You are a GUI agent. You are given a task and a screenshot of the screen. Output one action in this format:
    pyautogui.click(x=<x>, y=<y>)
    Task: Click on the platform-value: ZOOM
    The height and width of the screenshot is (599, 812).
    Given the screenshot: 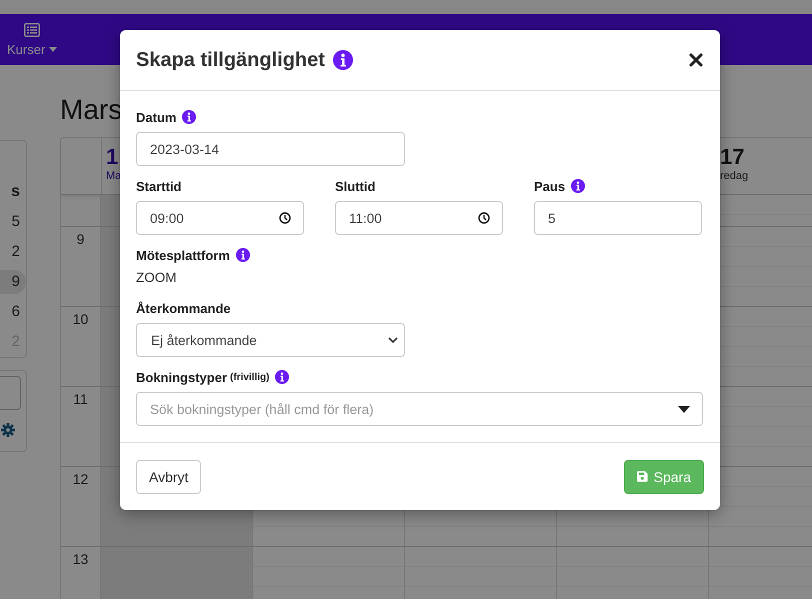 What is the action you would take?
    pyautogui.click(x=157, y=278)
    